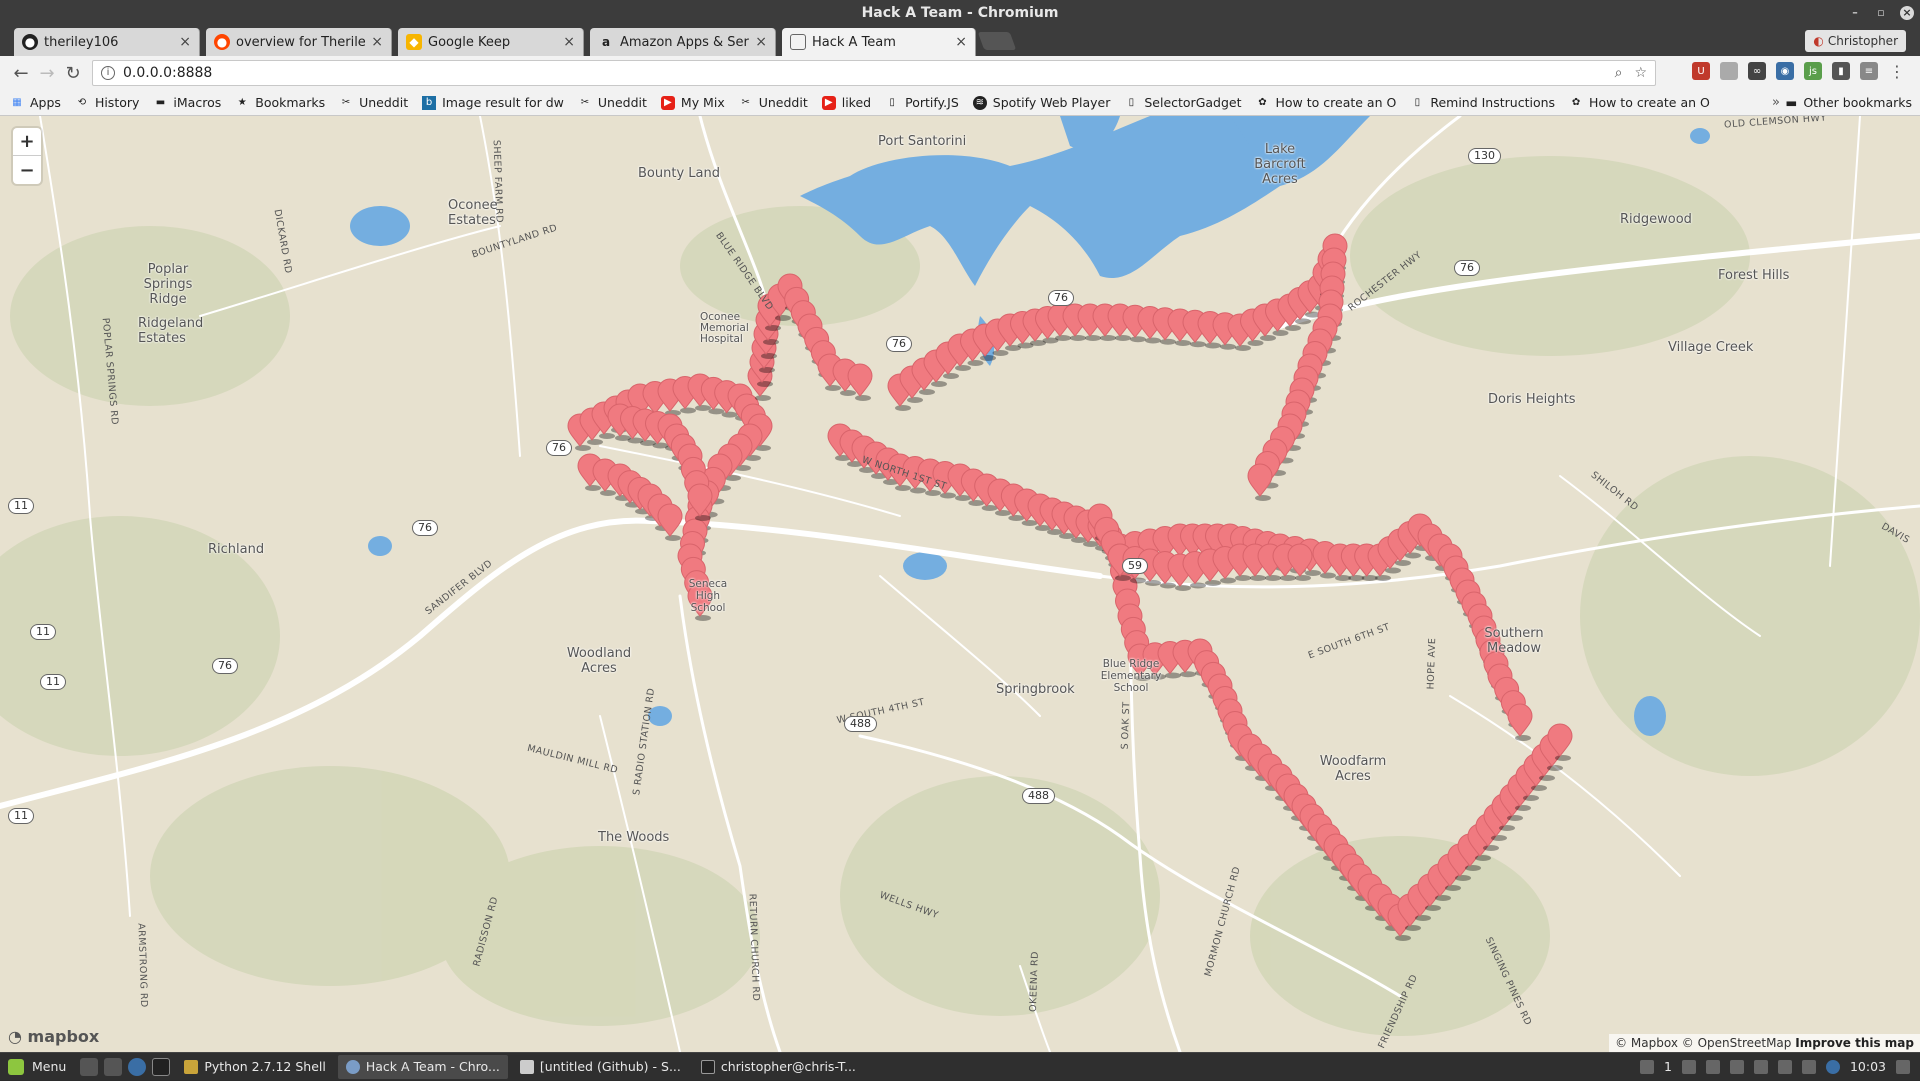 The height and width of the screenshot is (1081, 1920). What do you see at coordinates (21, 73) in the screenshot?
I see `back-icon: ←` at bounding box center [21, 73].